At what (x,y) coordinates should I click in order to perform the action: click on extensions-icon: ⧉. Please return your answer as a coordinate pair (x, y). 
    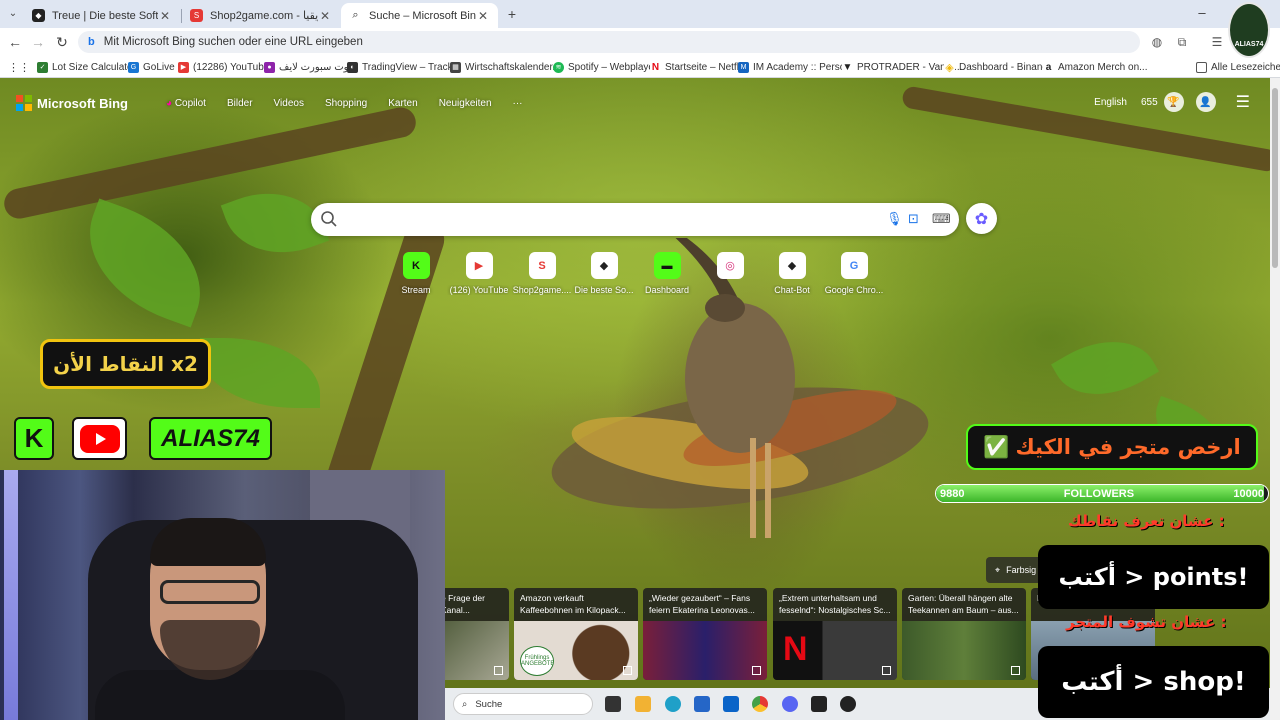
    Looking at the image, I should click on (1182, 42).